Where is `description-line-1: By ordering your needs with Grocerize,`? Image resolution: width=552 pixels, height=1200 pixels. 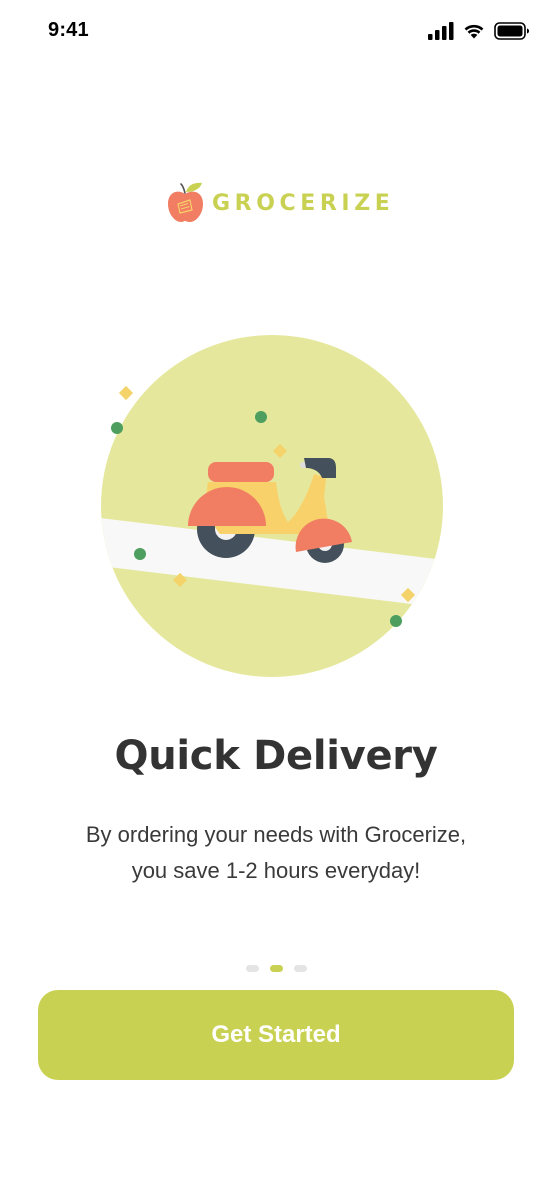
description-line-1: By ordering your needs with Grocerize, is located at coordinates (276, 834).